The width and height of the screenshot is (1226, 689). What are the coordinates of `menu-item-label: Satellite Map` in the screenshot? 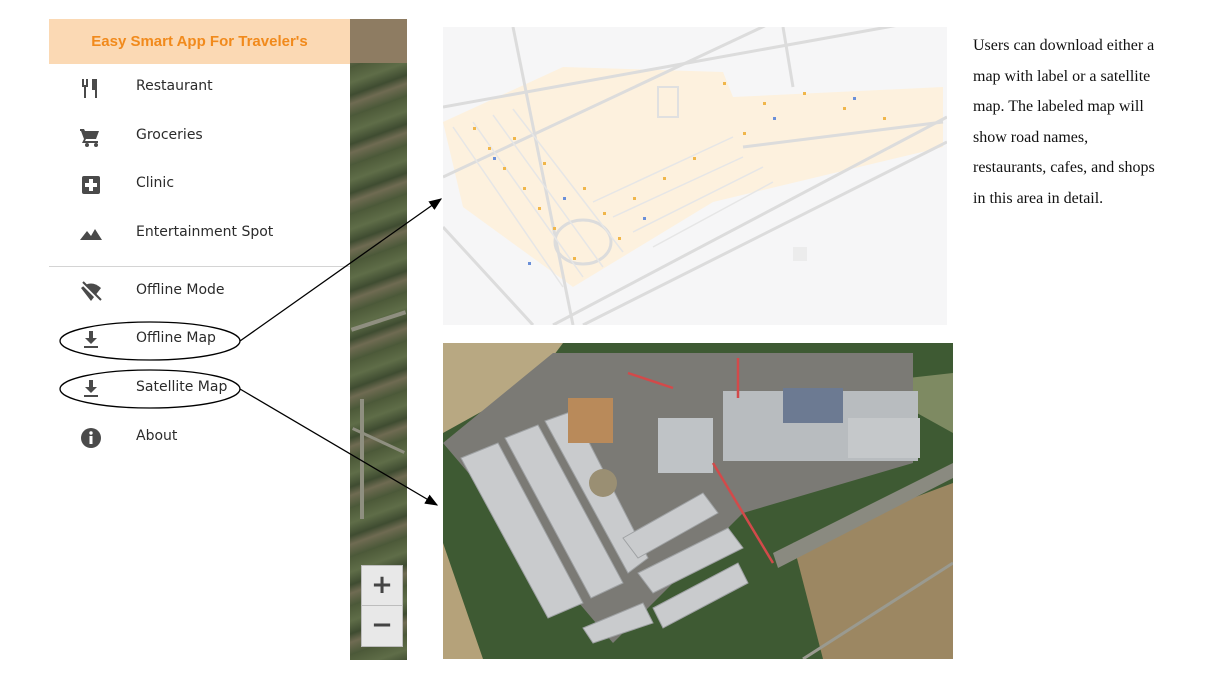 It's located at (182, 387).